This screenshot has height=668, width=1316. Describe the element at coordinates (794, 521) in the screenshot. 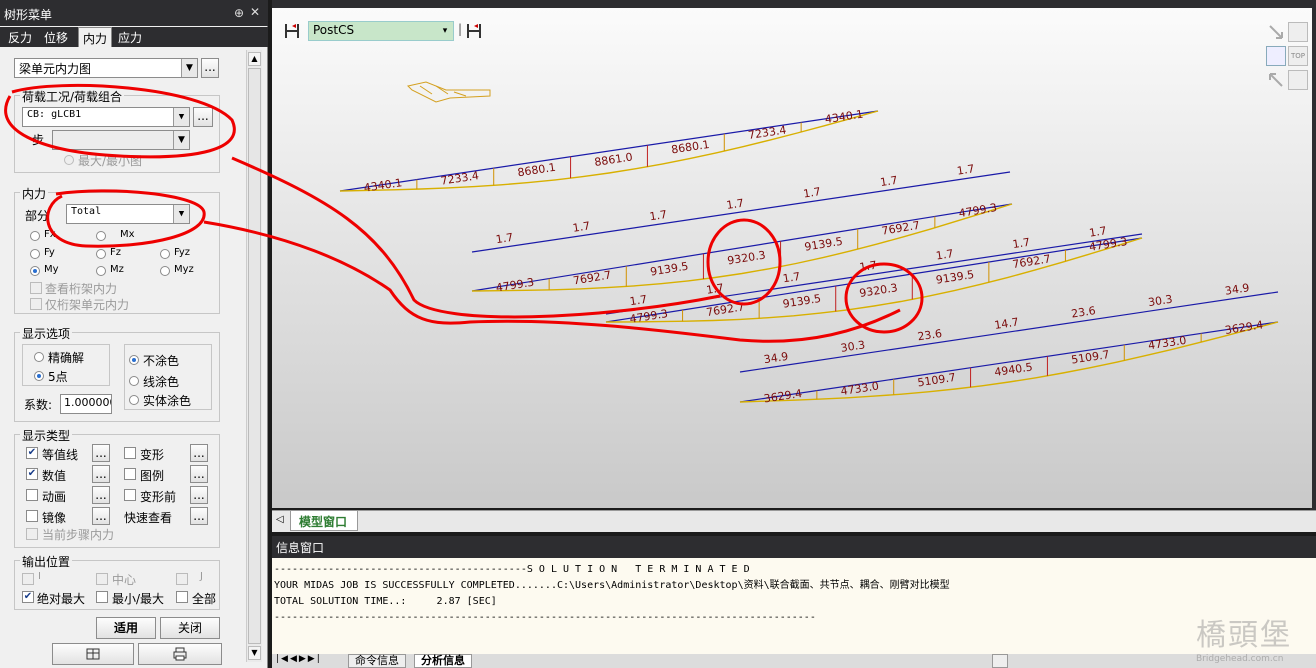

I see `model-tab-bar: ◁ 模型窗口` at that location.